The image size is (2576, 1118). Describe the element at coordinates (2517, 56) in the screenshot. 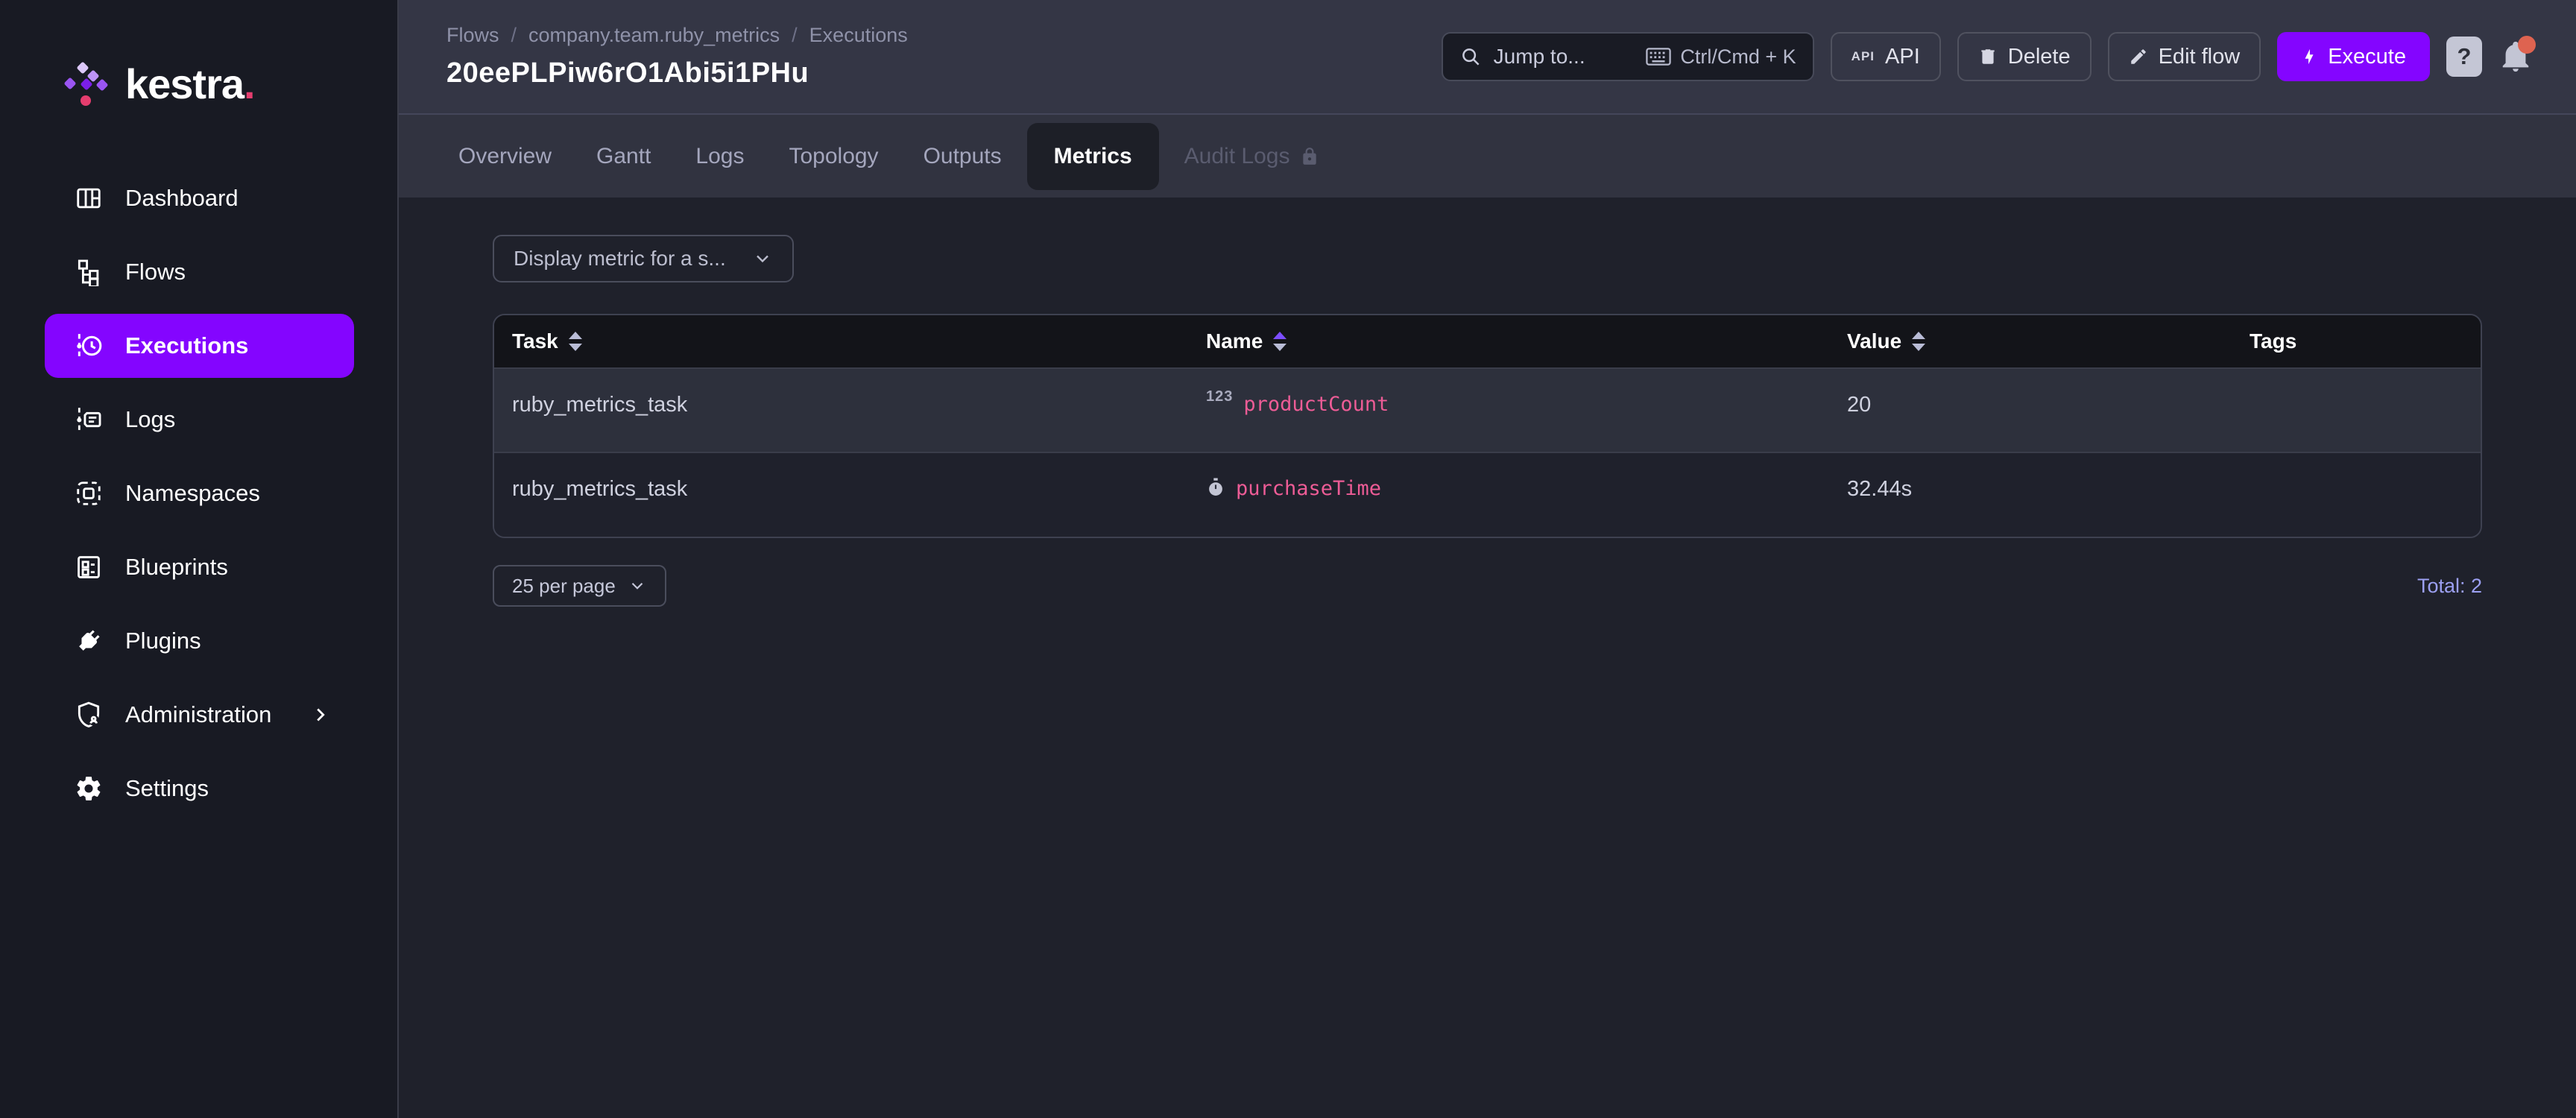

I see `notifications-button` at that location.